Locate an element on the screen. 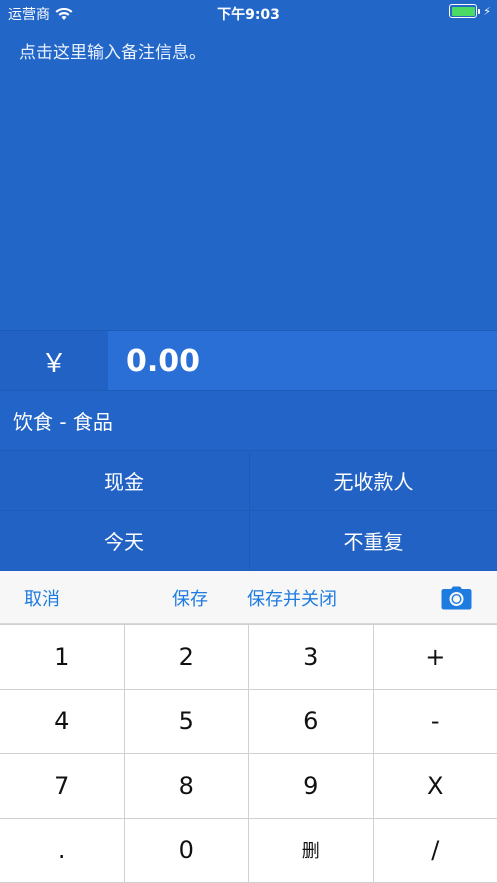 Image resolution: width=497 pixels, height=883 pixels. key-6: 6 is located at coordinates (311, 721).